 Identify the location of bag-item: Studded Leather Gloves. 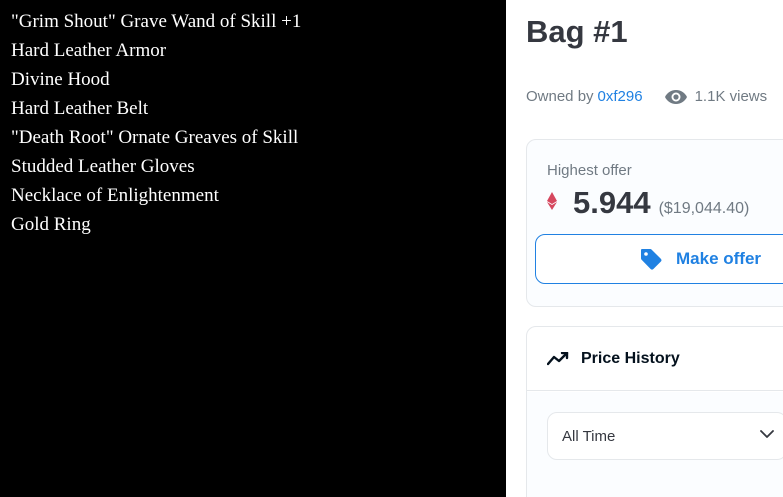
(103, 166).